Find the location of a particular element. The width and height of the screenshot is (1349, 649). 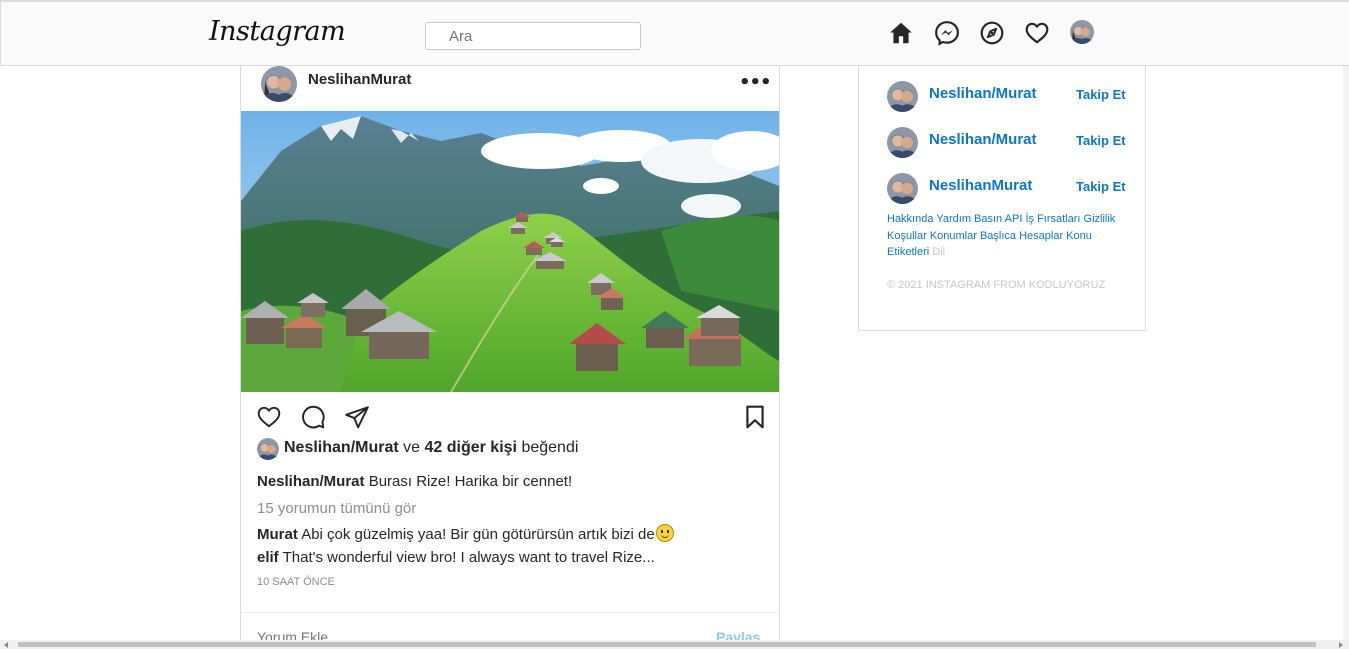

likes-suffix: beğendi is located at coordinates (550, 447).